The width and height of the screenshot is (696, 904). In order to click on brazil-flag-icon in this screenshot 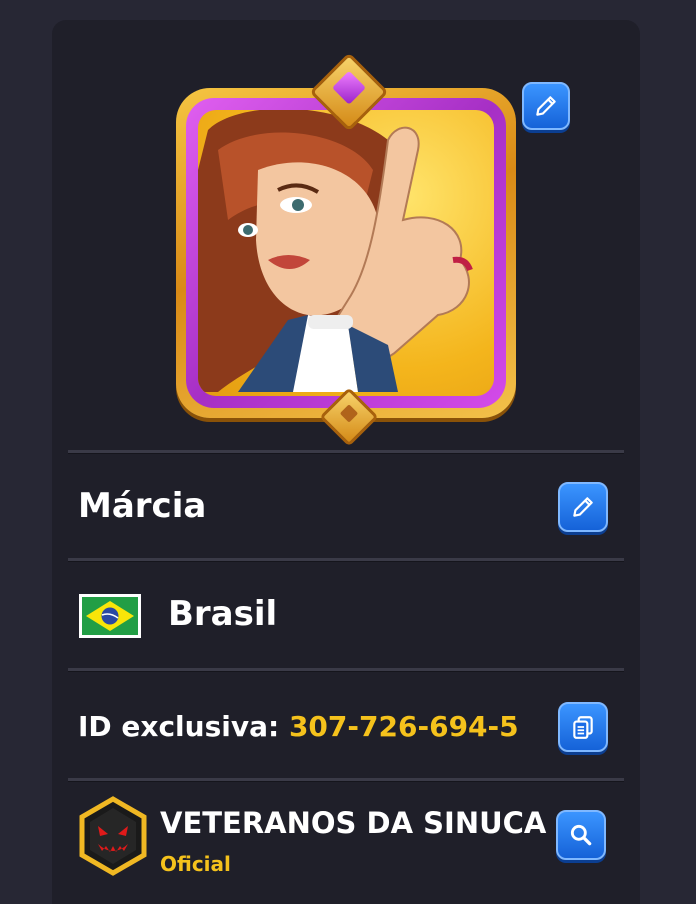, I will do `click(110, 616)`.